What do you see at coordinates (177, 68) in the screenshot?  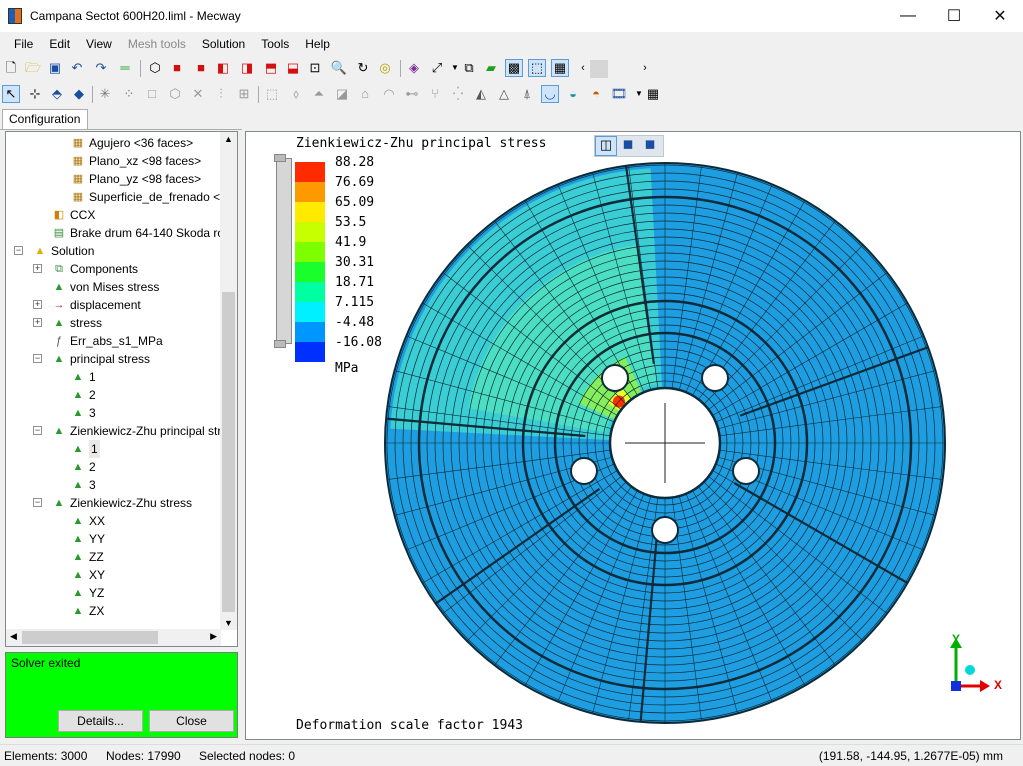 I see `view-front-icon: ■` at bounding box center [177, 68].